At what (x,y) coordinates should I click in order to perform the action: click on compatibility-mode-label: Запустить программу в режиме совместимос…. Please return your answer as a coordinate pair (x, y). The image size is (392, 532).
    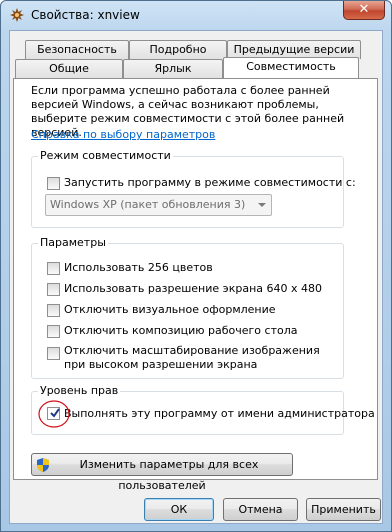
    Looking at the image, I should click on (210, 182).